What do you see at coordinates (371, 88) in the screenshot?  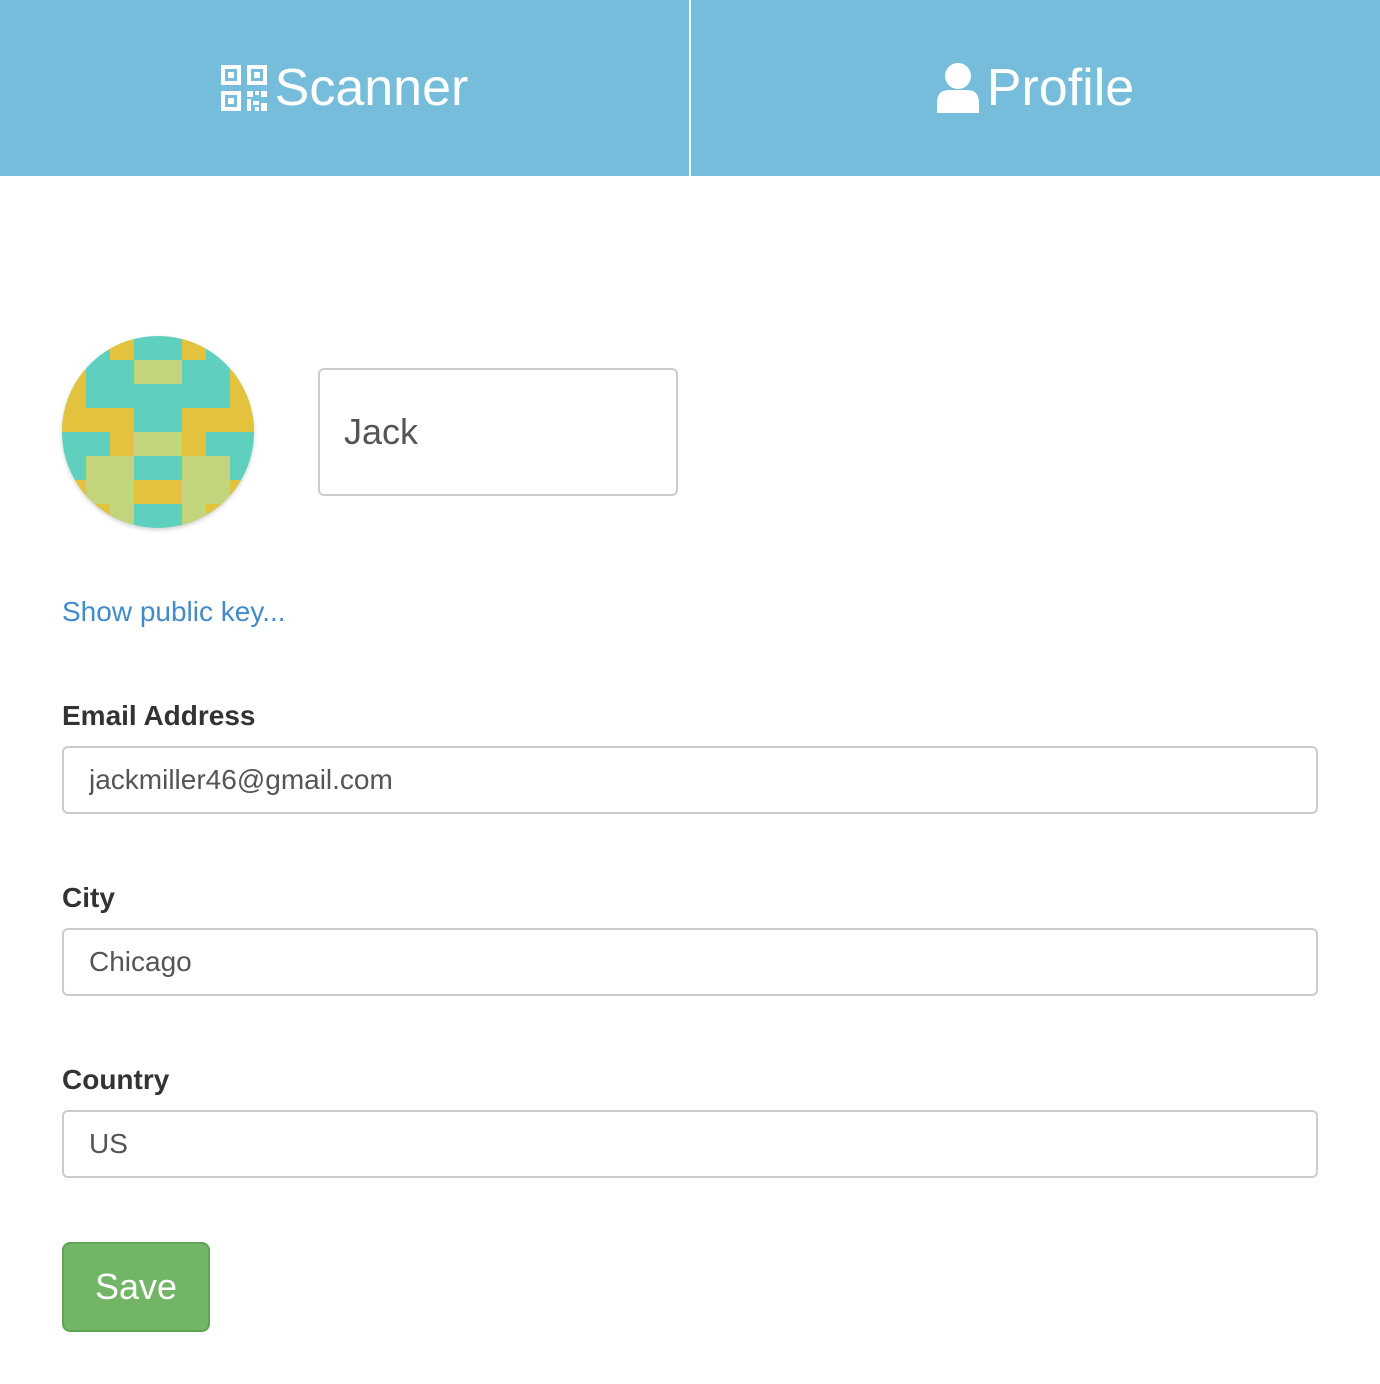 I see `tab-scanner-label: Scanner` at bounding box center [371, 88].